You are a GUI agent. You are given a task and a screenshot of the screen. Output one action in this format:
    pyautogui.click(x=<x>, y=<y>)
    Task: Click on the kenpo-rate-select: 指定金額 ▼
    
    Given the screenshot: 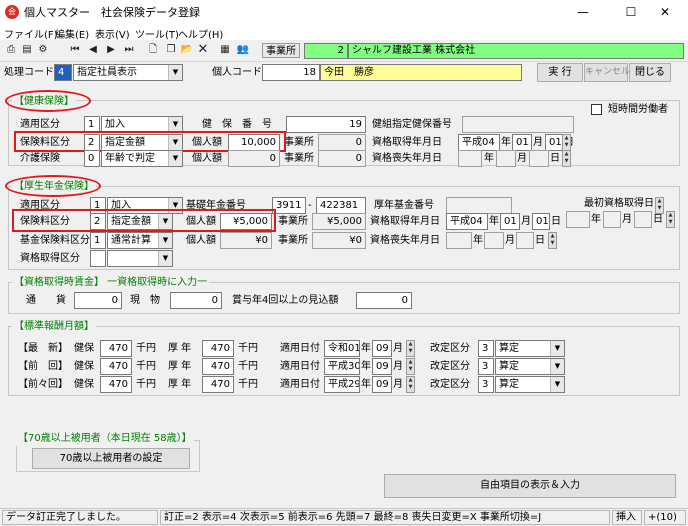 What is the action you would take?
    pyautogui.click(x=142, y=142)
    